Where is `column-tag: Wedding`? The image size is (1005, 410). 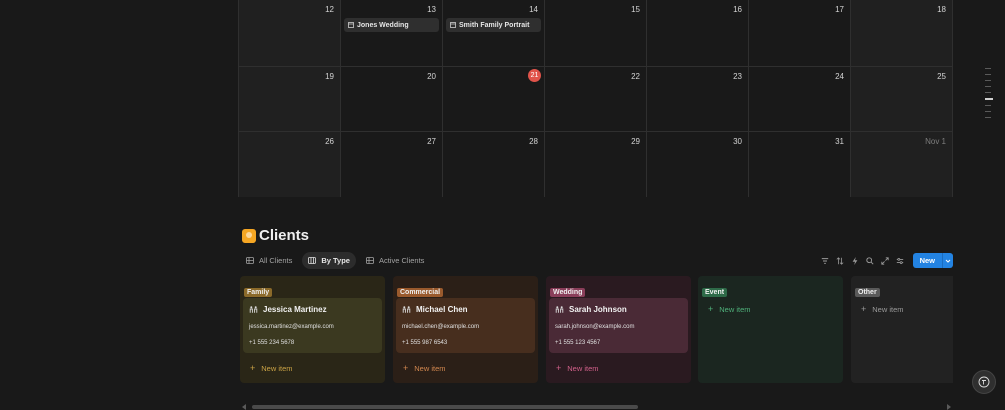 column-tag: Wedding is located at coordinates (568, 292).